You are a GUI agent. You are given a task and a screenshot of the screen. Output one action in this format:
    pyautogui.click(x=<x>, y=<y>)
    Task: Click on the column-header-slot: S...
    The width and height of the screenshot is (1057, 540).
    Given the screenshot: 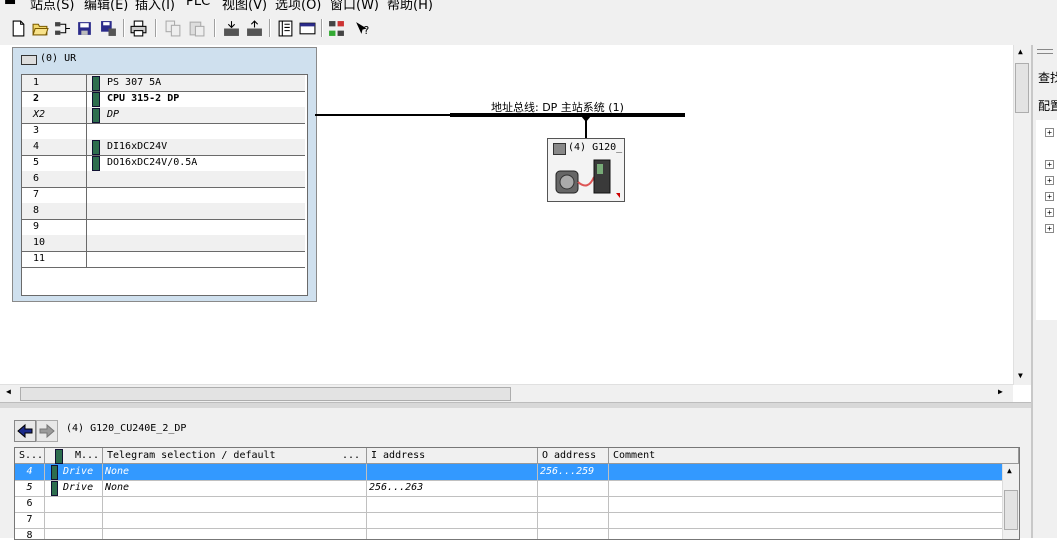 What is the action you would take?
    pyautogui.click(x=30, y=456)
    